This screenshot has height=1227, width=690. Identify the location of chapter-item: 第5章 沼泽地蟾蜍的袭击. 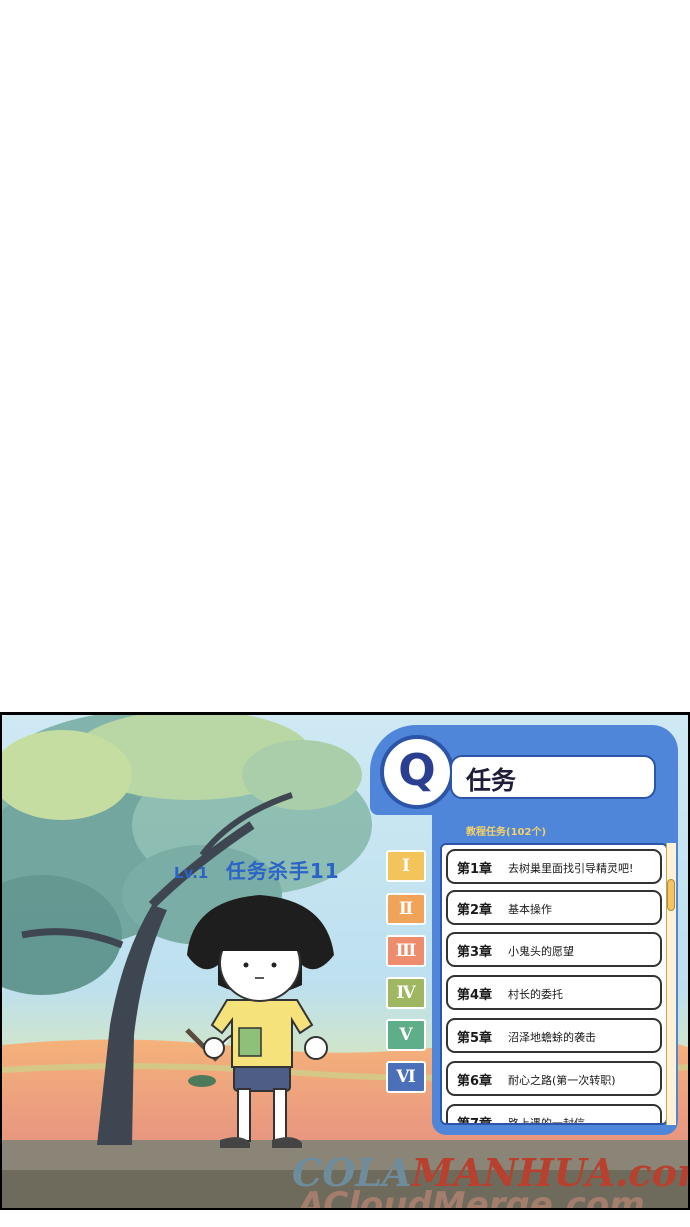
(554, 1035).